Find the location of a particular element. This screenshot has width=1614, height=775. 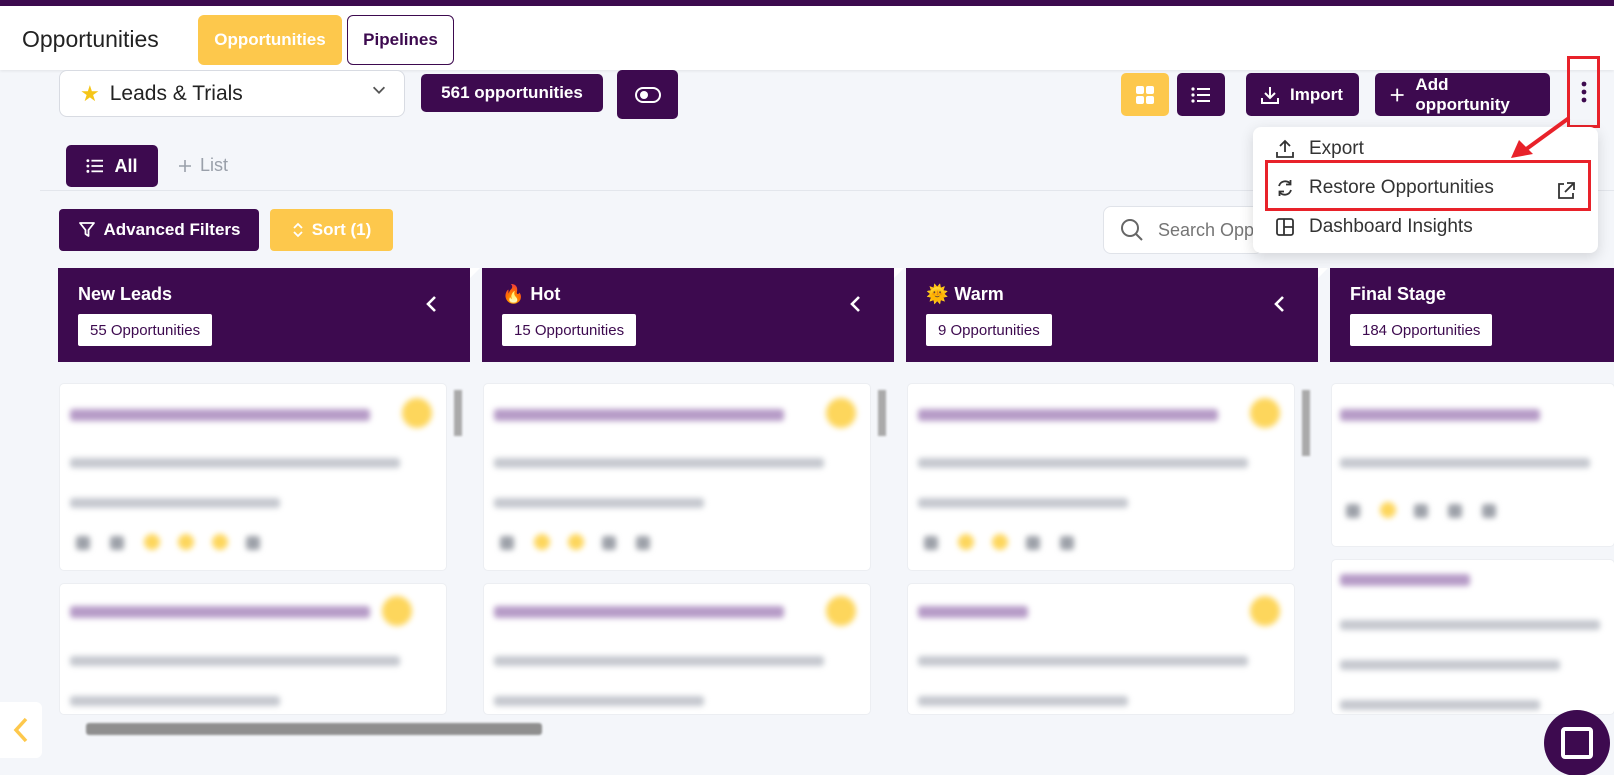

stage-column-warm: 🌞 Warm 9 Opportunities is located at coordinates (1112, 315).